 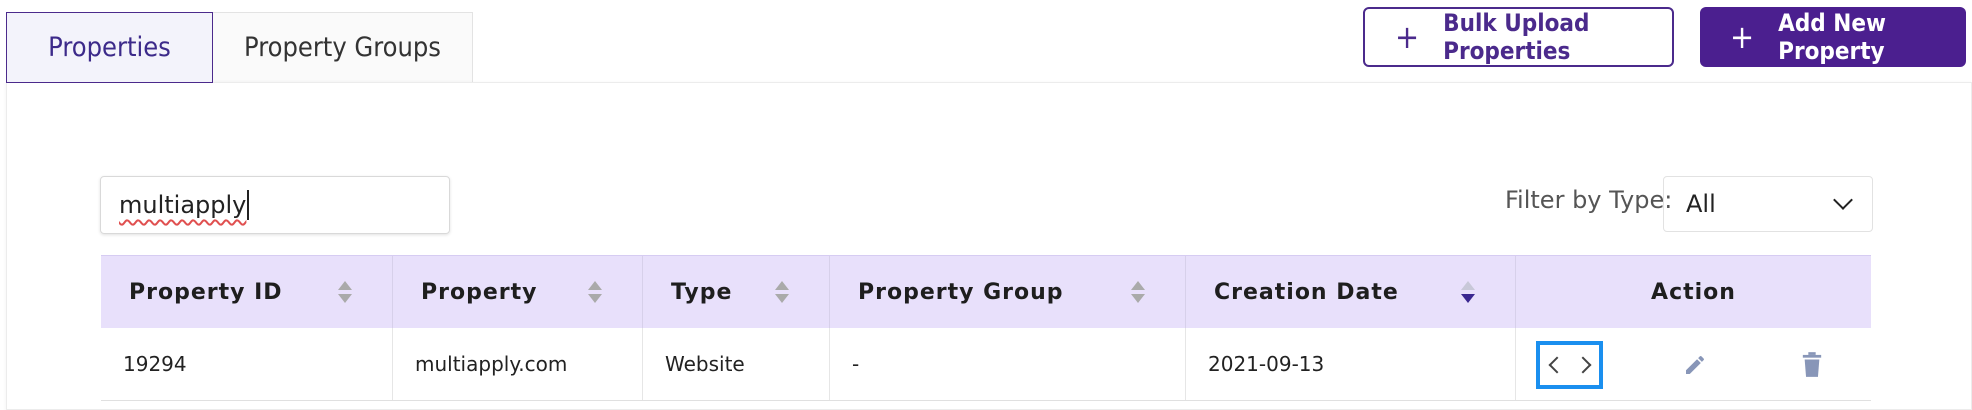 I want to click on code-view-button, so click(x=1569, y=364).